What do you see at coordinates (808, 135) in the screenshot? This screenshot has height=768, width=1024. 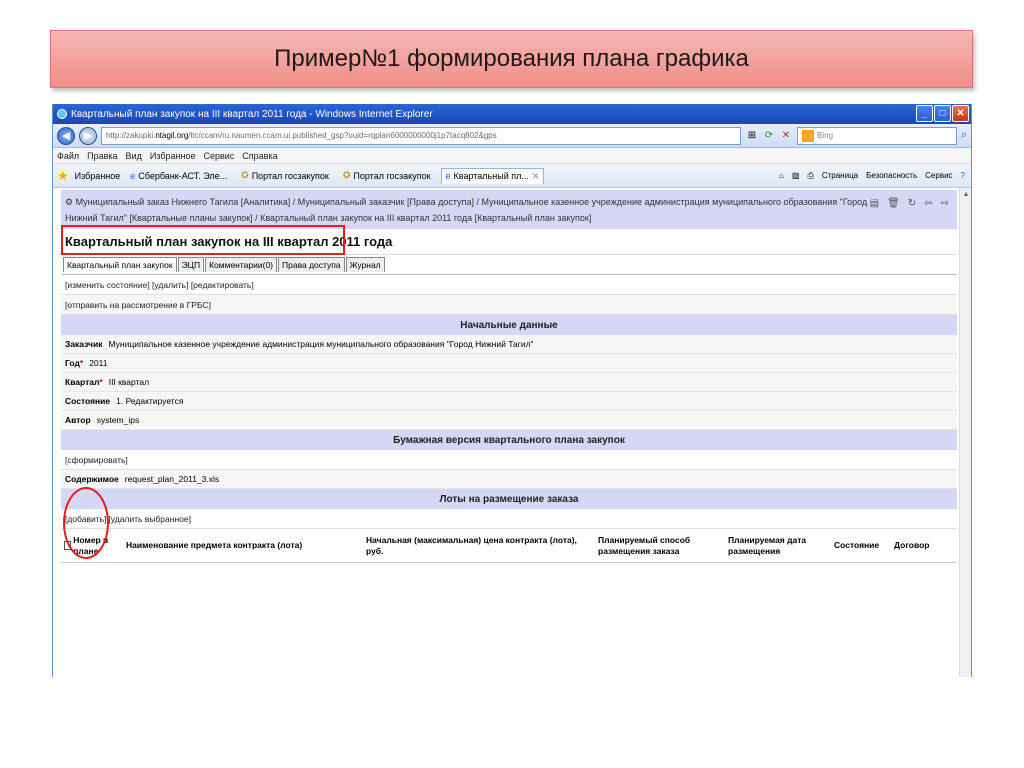 I see `bing-icon` at bounding box center [808, 135].